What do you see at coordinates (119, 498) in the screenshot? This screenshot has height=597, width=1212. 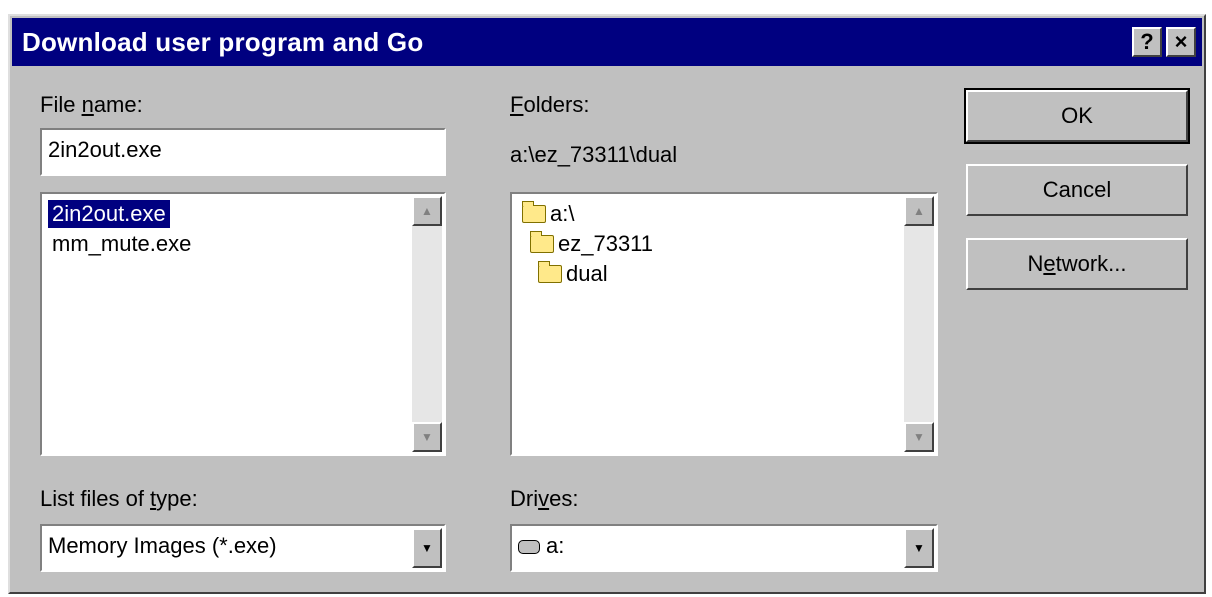 I see `file-type-label: List files of type:` at bounding box center [119, 498].